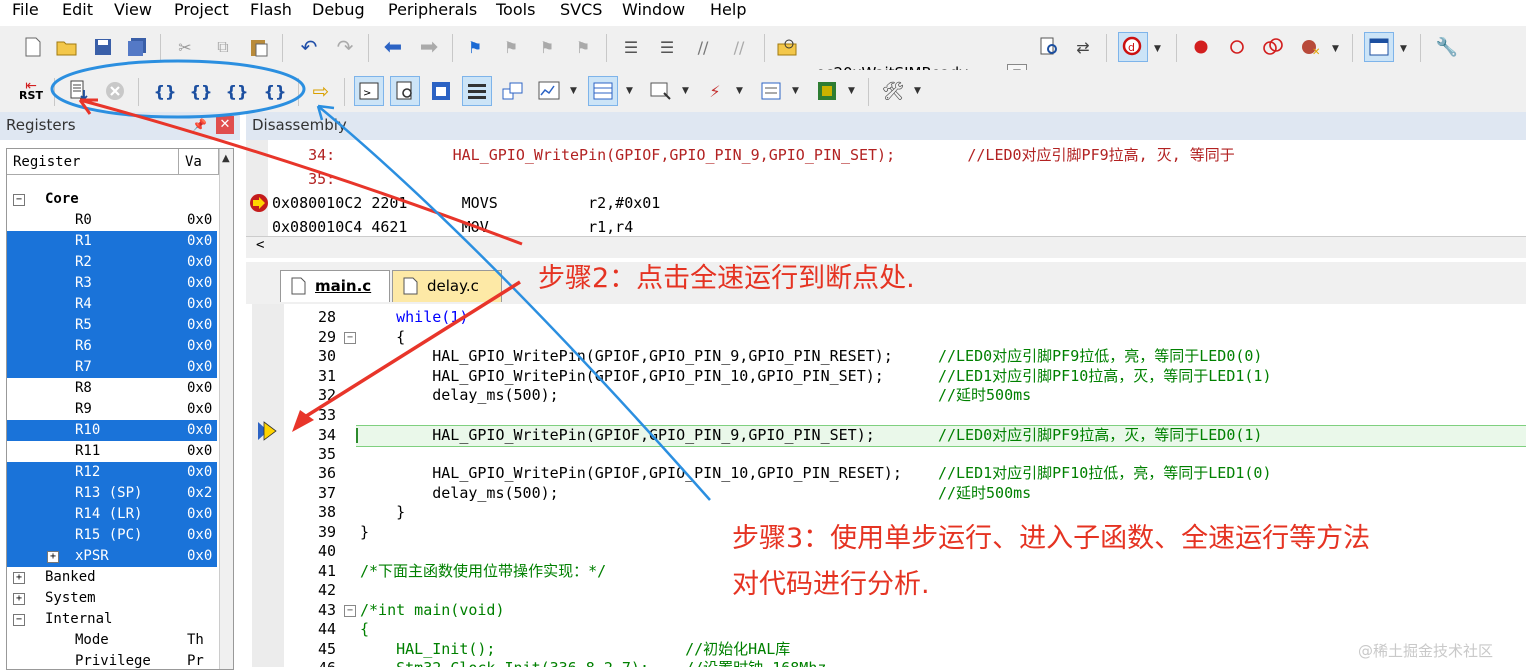 Image resolution: width=1526 pixels, height=670 pixels. What do you see at coordinates (831, 584) in the screenshot?
I see `step3-annotation-line2: 对代码进行分析.` at bounding box center [831, 584].